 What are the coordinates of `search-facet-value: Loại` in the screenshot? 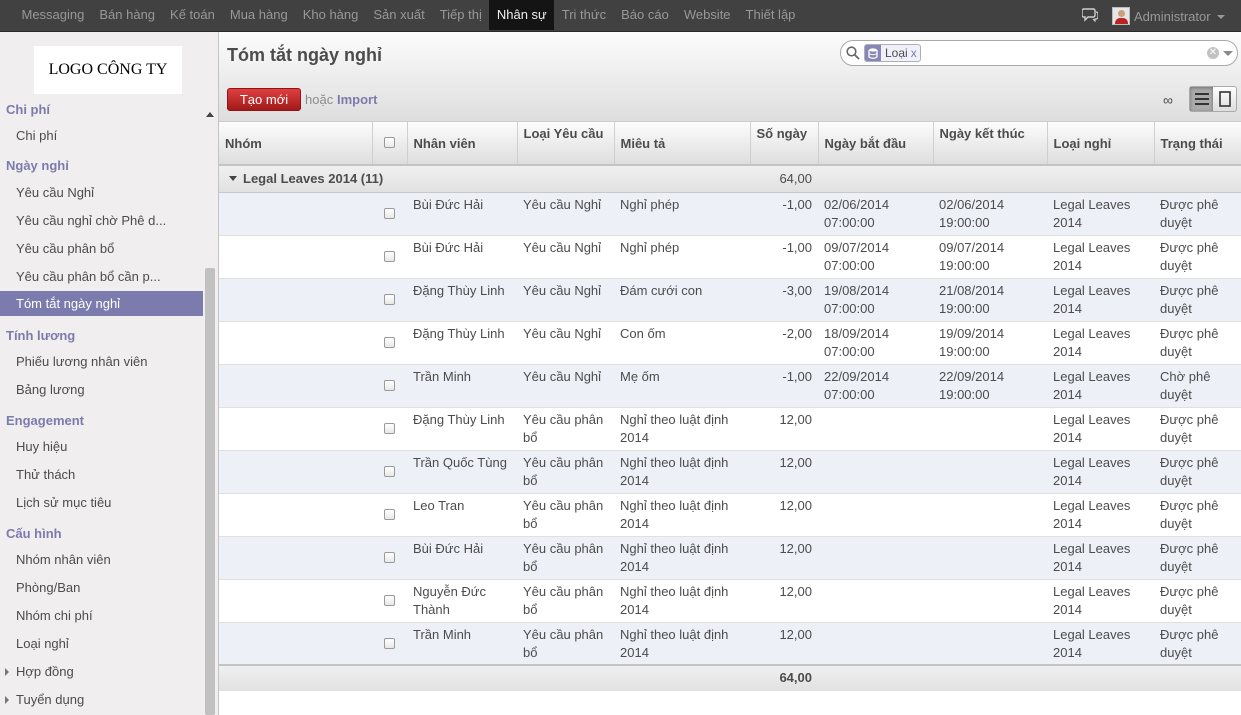 It's located at (896, 53).